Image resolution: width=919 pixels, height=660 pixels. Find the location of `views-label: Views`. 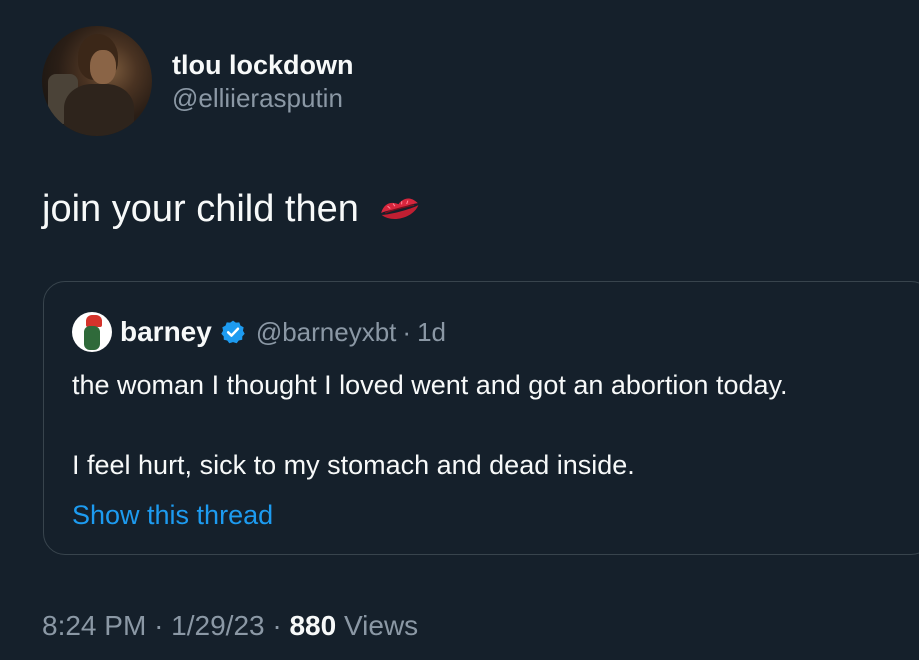

views-label: Views is located at coordinates (381, 625).